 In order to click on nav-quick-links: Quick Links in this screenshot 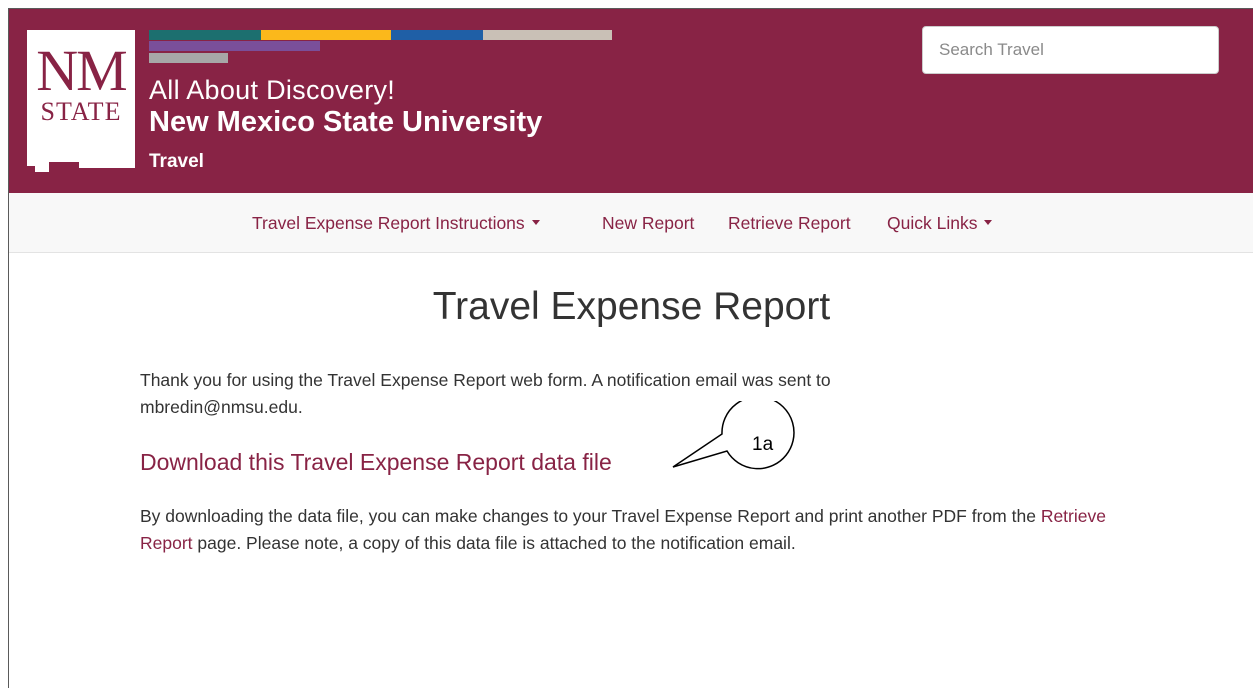, I will do `click(940, 223)`.